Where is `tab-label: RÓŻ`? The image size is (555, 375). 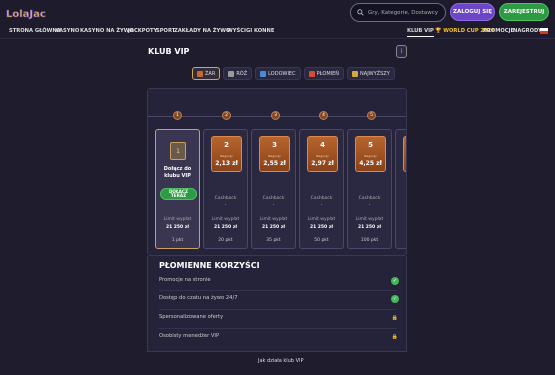
tab-label: RÓŻ is located at coordinates (242, 73).